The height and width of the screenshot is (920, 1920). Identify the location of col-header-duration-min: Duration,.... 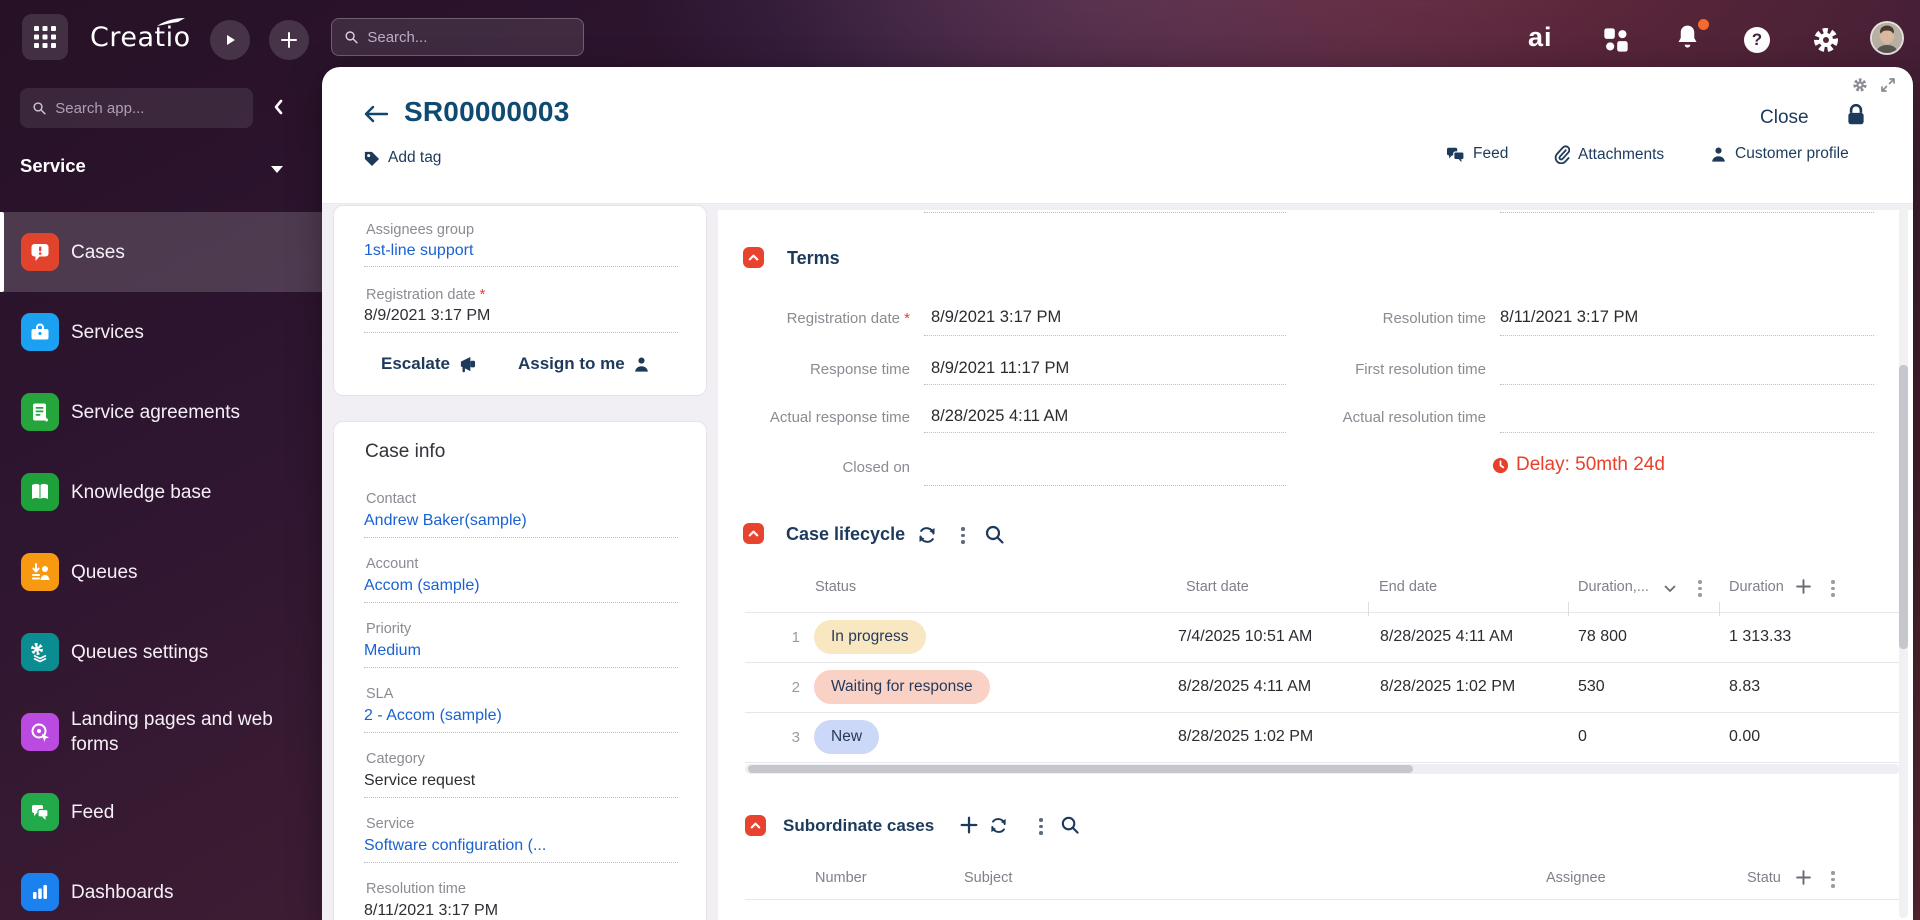
(1613, 587).